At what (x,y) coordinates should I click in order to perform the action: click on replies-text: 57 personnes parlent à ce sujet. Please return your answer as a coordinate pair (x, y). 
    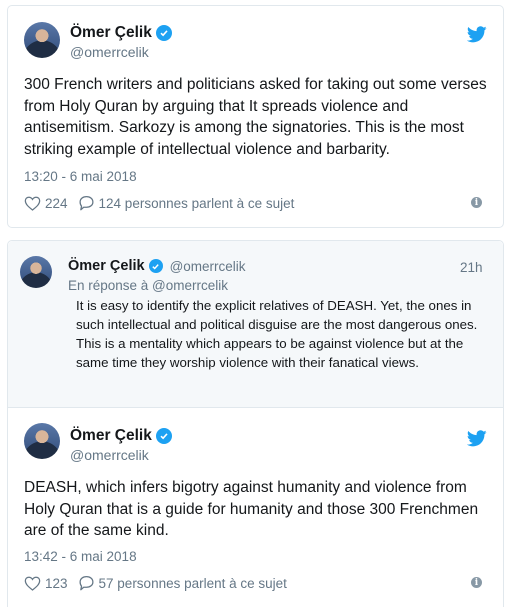
    Looking at the image, I should click on (192, 583).